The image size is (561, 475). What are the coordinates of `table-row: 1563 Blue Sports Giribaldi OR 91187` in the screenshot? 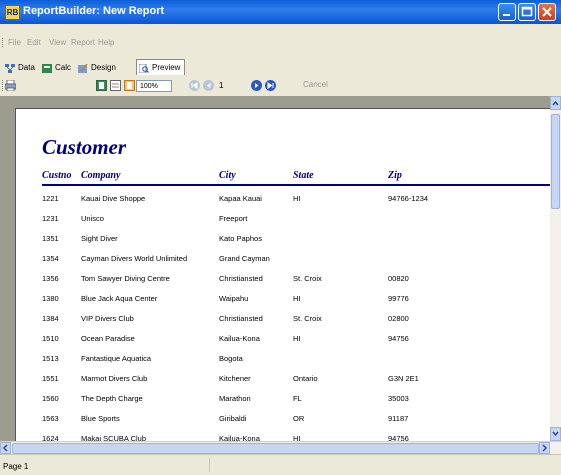 It's located at (283, 421).